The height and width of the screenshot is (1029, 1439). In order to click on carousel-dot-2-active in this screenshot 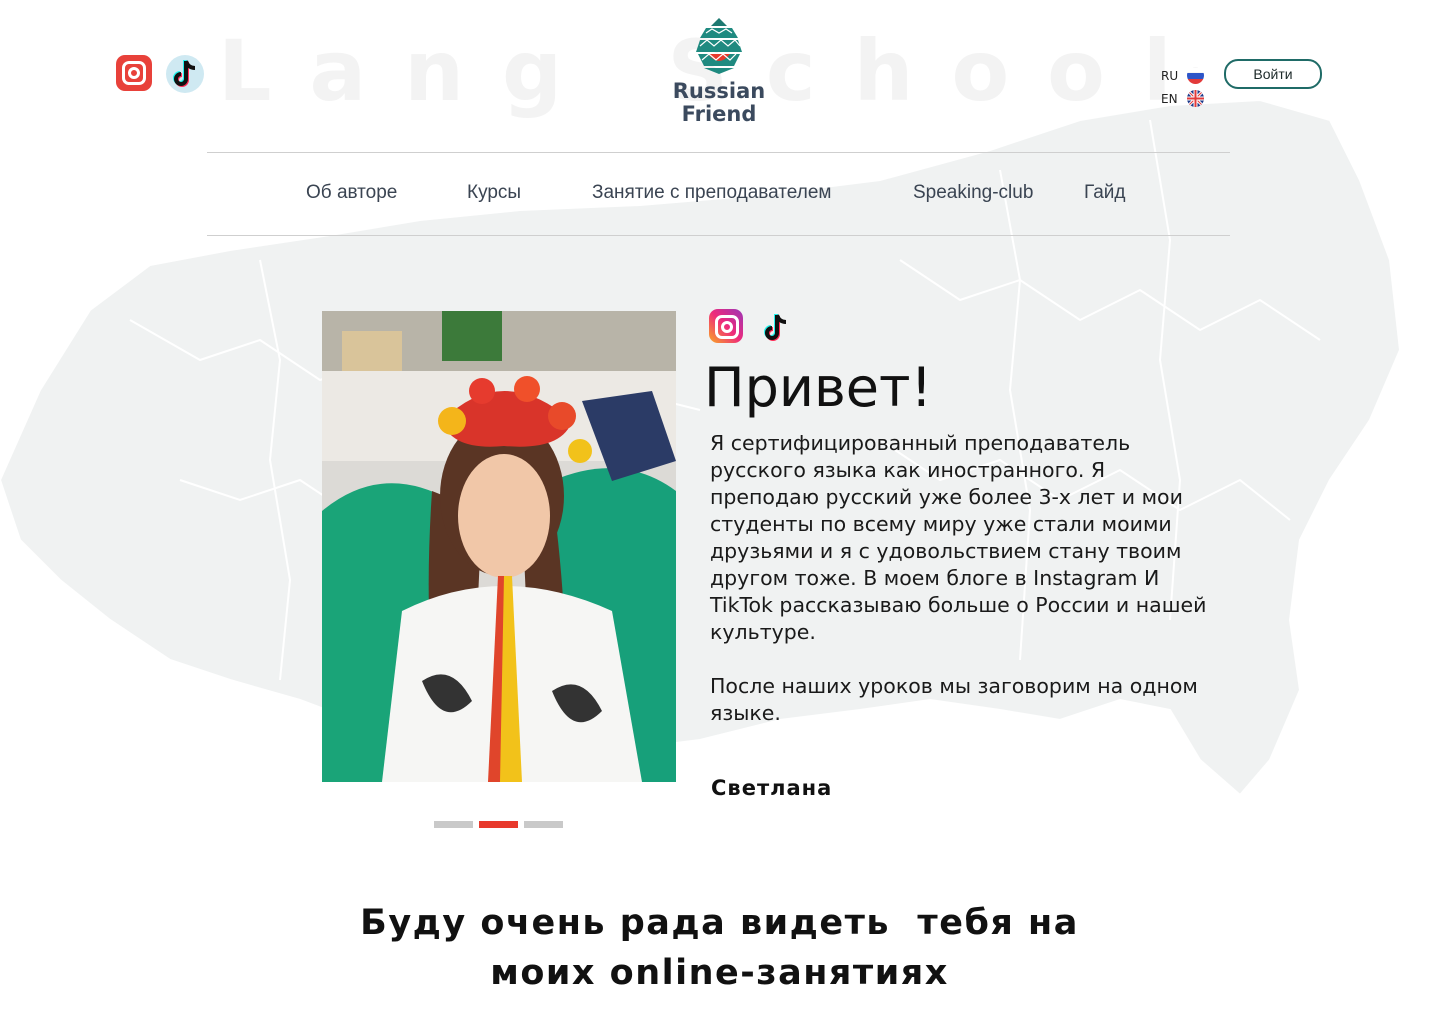, I will do `click(498, 824)`.